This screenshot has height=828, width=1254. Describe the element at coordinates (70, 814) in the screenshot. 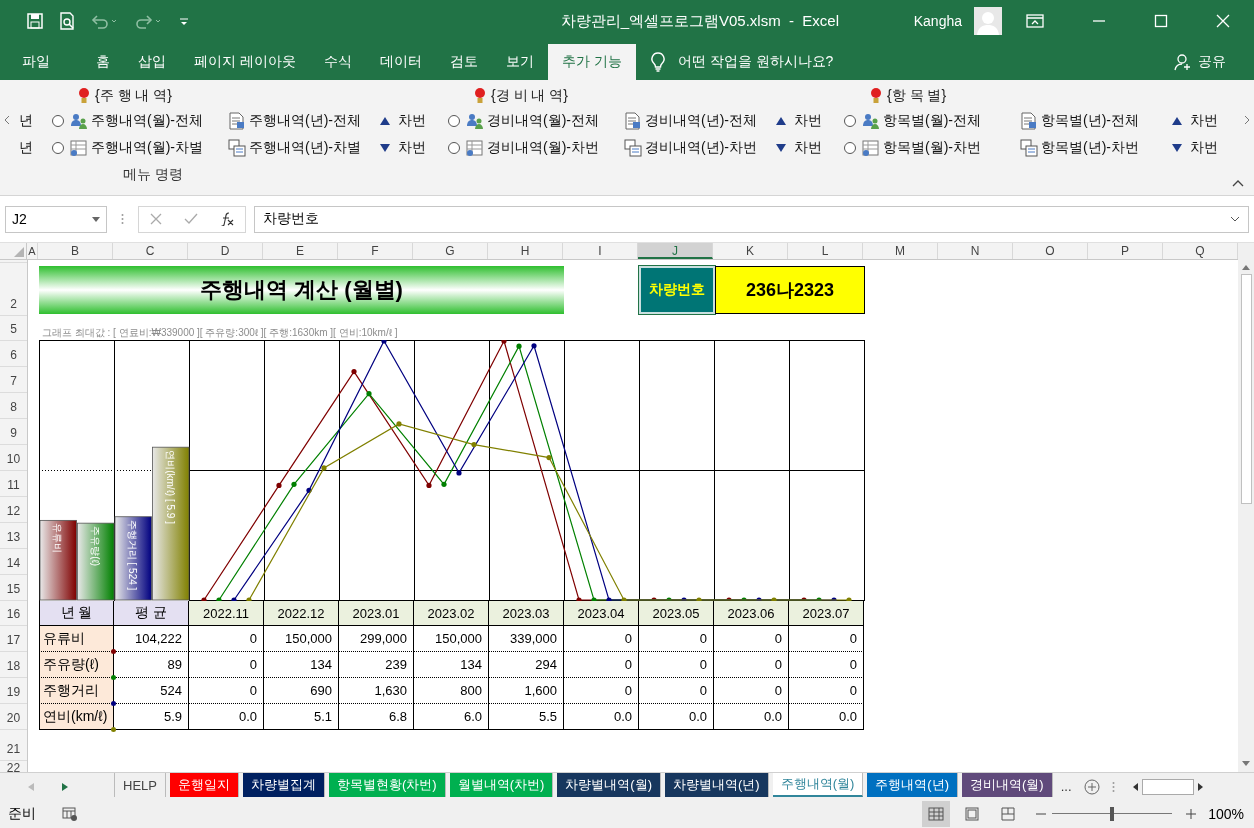

I see `macro-record-icon` at that location.